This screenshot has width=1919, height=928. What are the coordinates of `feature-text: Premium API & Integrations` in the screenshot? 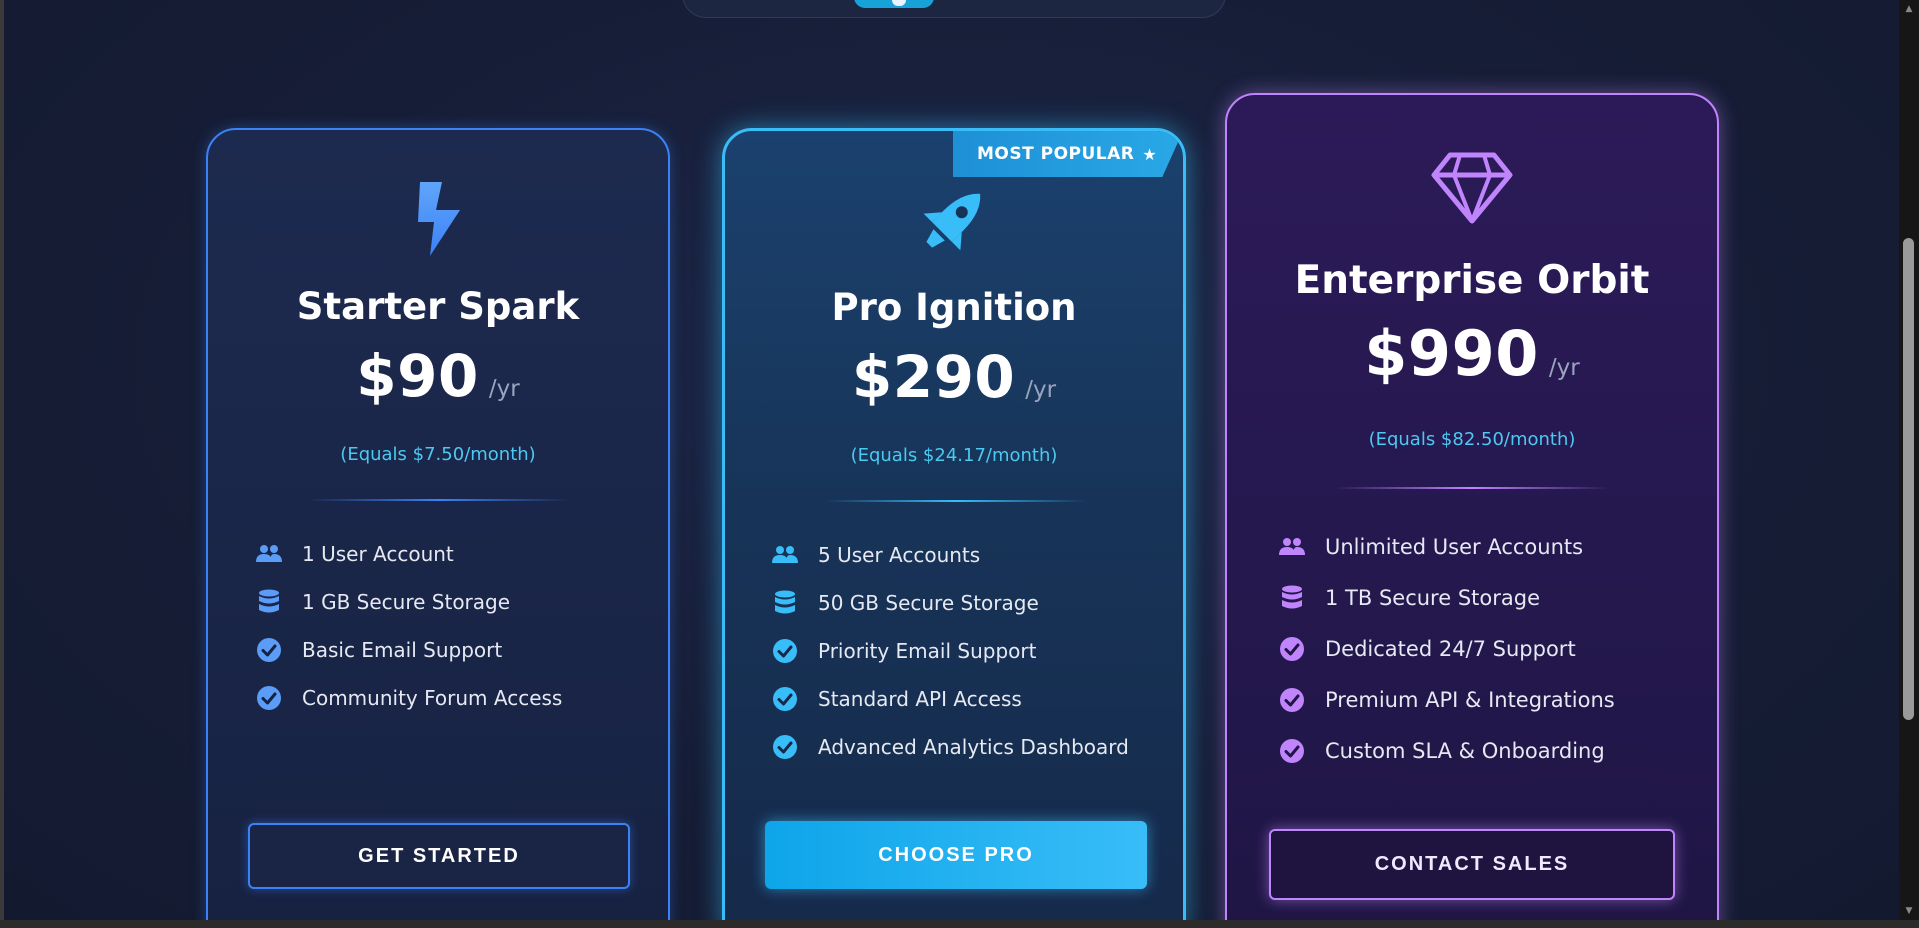 It's located at (1470, 699).